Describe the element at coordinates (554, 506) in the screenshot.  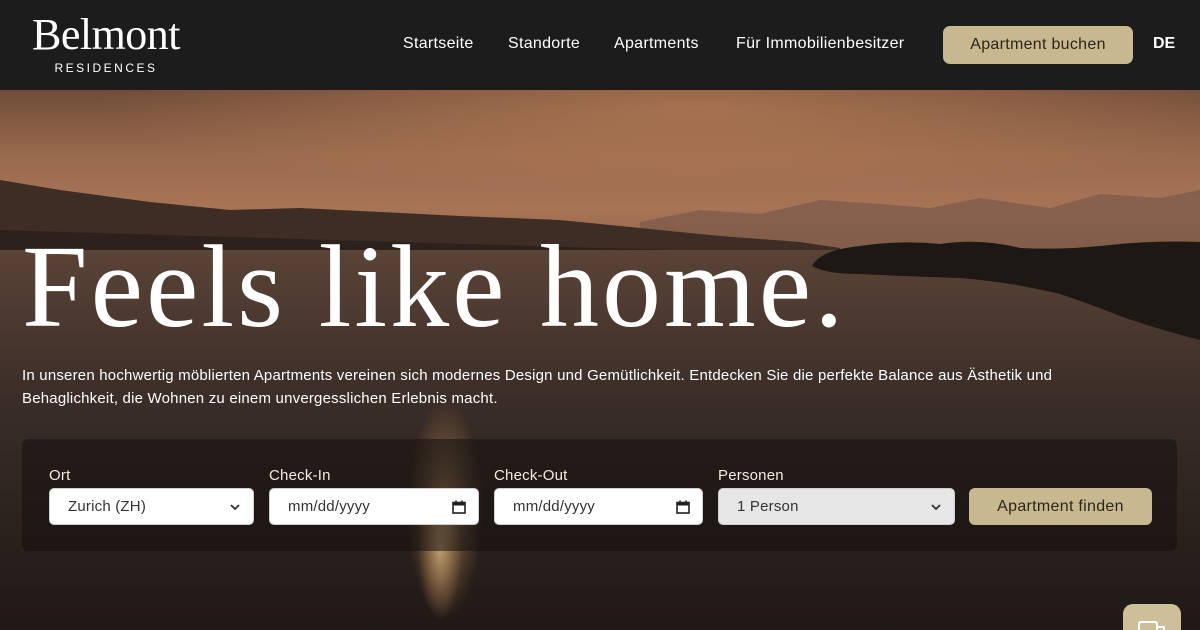
I see `checkout-placeholder: mm/dd/yyyy` at that location.